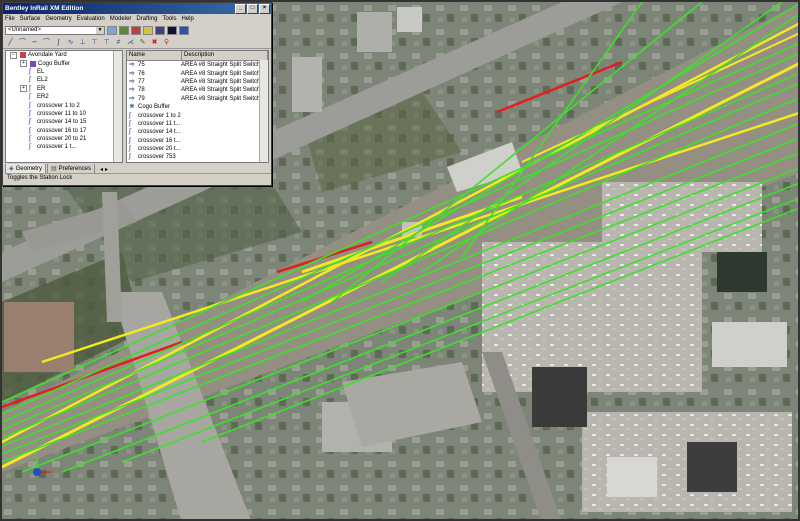  I want to click on turnout-tool-icon: ⋌, so click(130, 42).